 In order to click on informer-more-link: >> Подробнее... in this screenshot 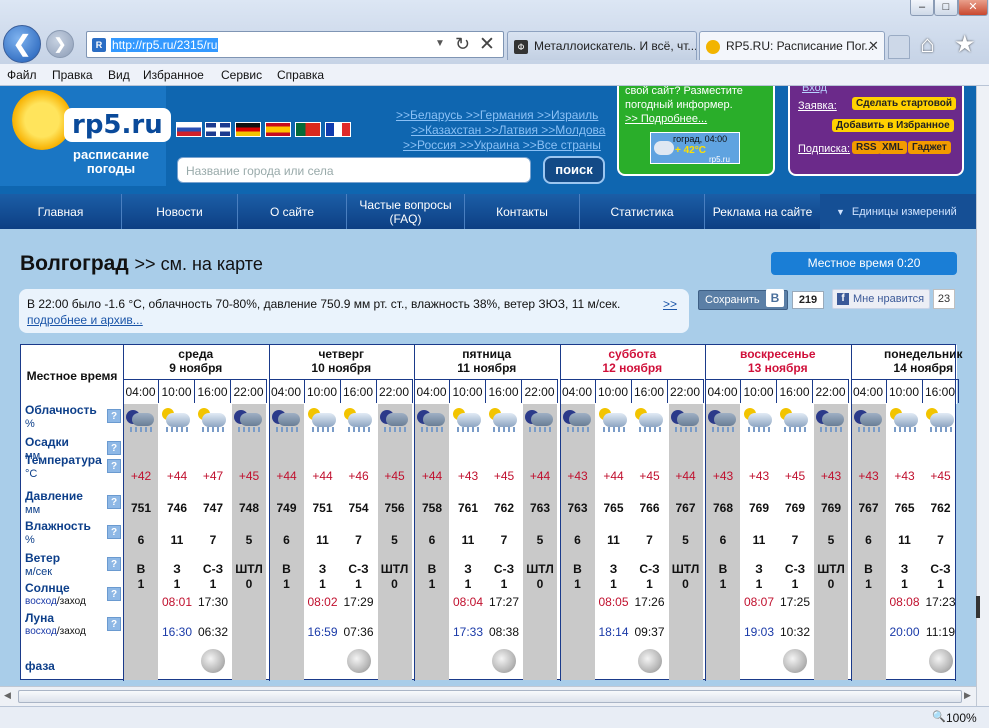, I will do `click(666, 119)`.